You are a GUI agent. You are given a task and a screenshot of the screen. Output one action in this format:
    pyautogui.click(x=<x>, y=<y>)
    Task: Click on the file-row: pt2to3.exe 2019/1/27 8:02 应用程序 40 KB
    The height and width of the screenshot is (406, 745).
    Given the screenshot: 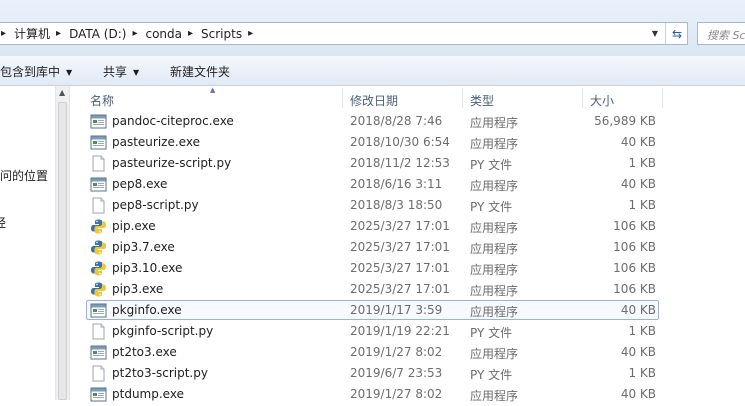 What is the action you would take?
    pyautogui.click(x=408, y=352)
    